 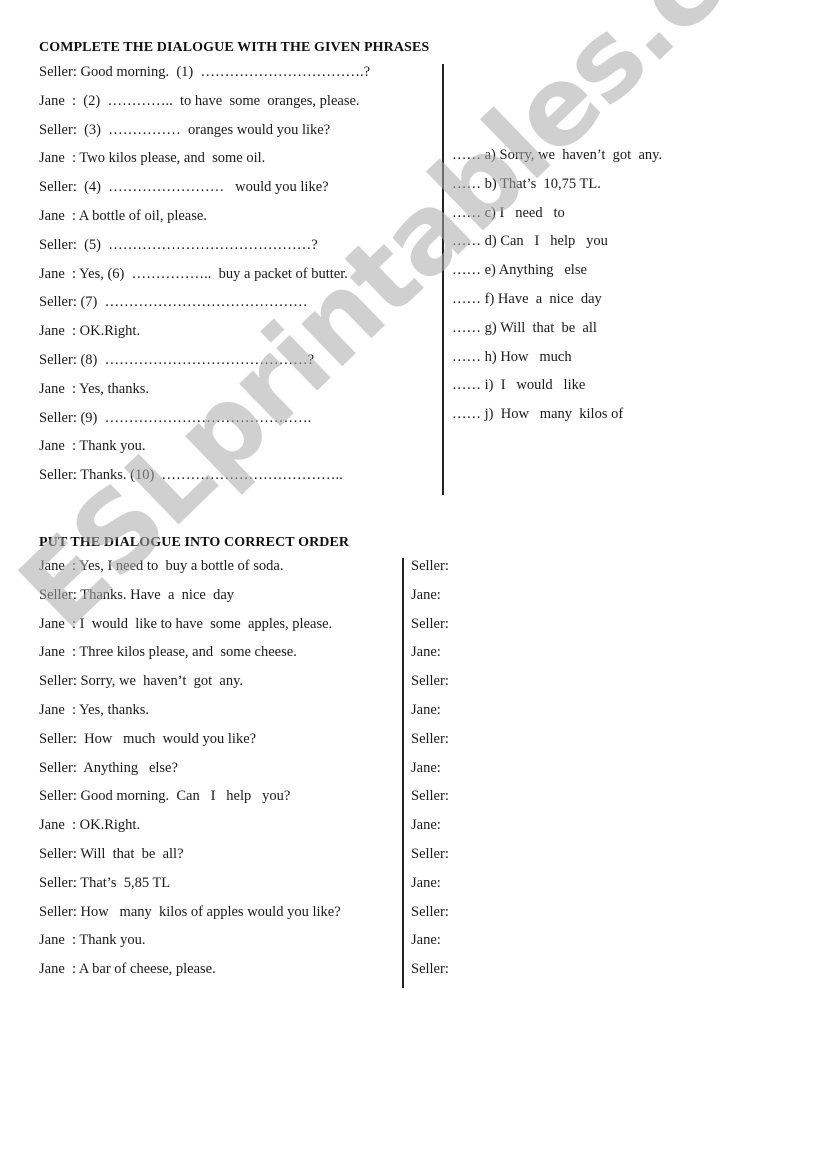 What do you see at coordinates (205, 72) in the screenshot?
I see `dialogue-line: Seller: Good morning. (1) …………………………….?` at bounding box center [205, 72].